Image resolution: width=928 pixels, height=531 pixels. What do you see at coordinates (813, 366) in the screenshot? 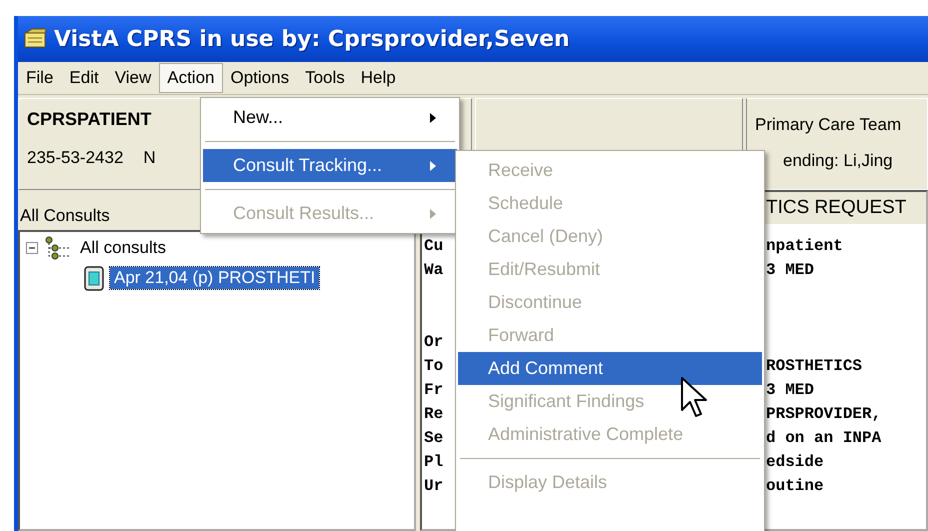
I see `detail-text: ROSTHETICS` at bounding box center [813, 366].